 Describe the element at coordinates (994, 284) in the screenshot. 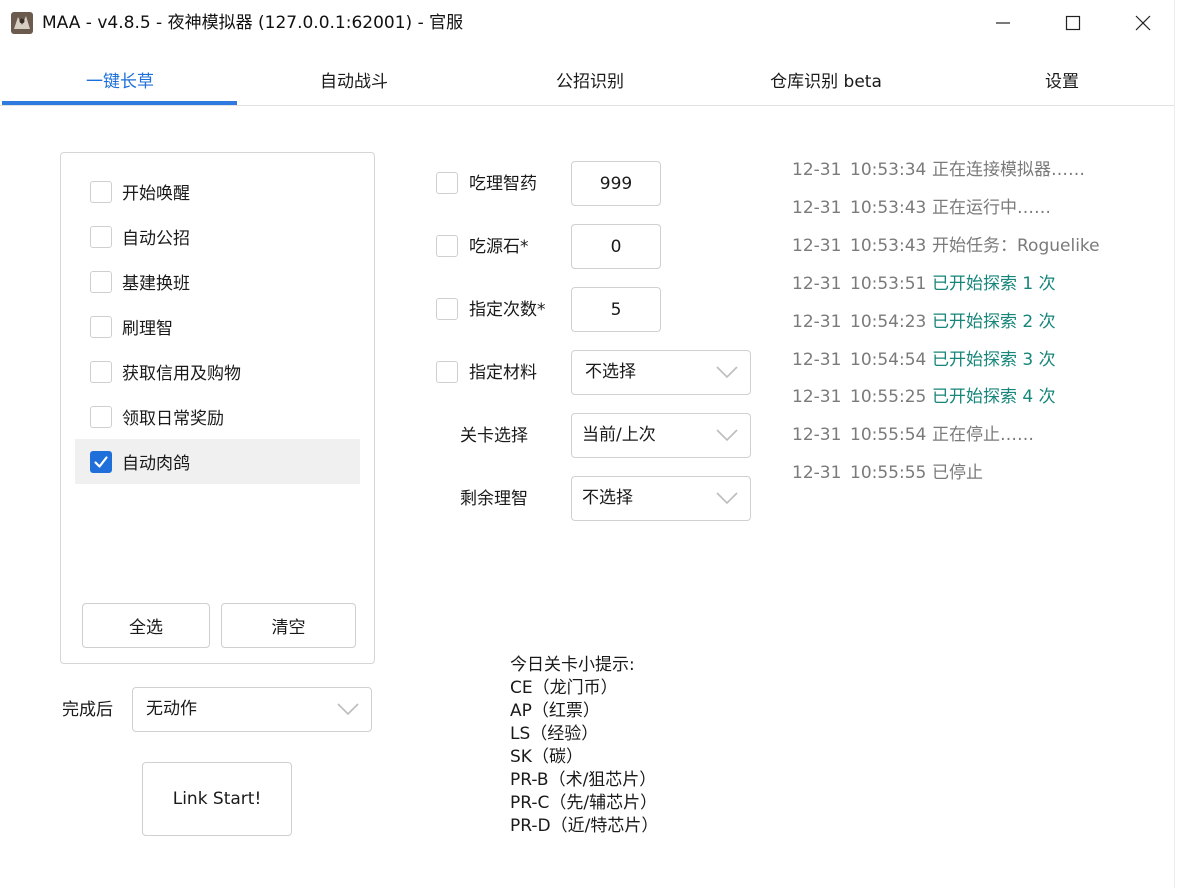

I see `log-message: 已开始探索 1 次` at that location.